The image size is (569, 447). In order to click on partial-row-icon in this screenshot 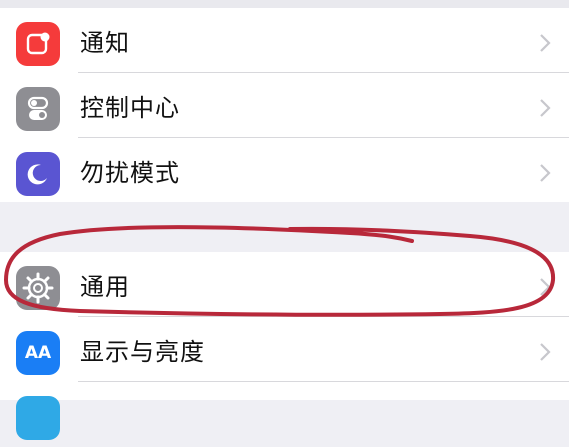, I will do `click(38, 418)`.